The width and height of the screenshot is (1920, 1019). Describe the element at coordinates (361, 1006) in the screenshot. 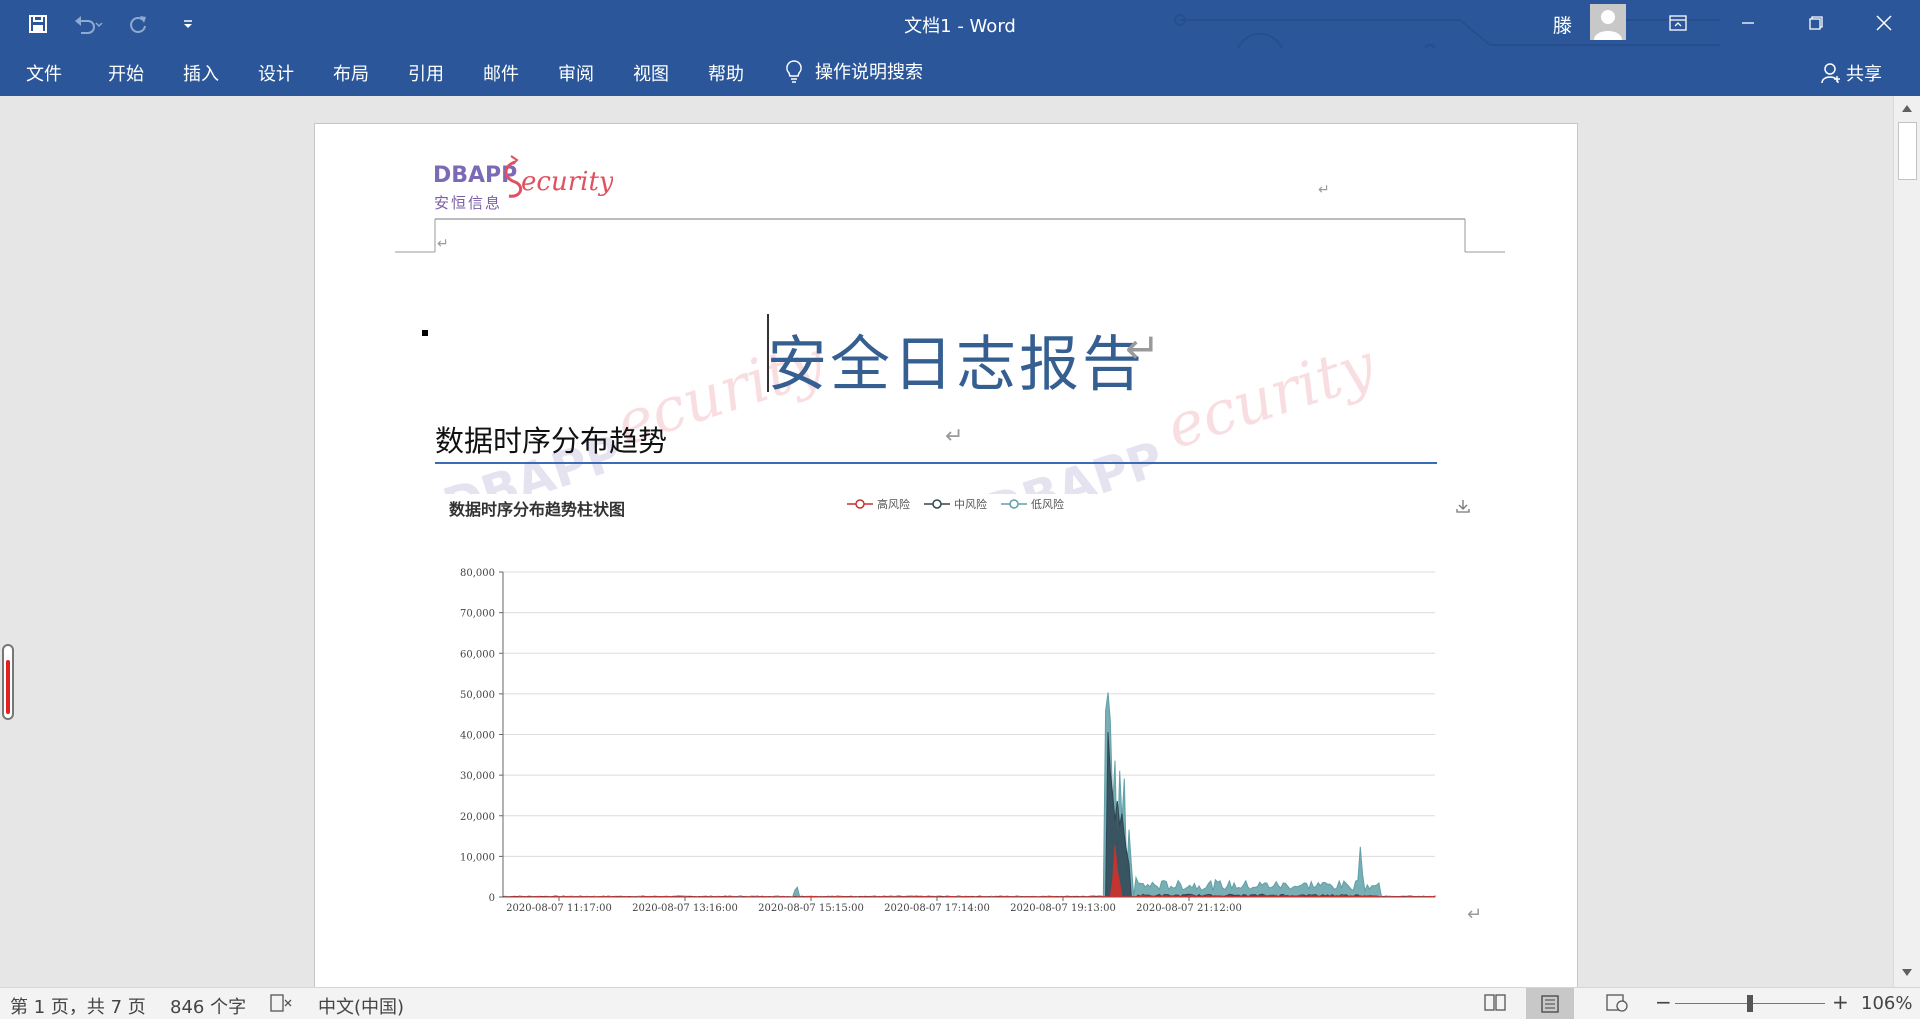

I see `language: 中文(中国)` at that location.